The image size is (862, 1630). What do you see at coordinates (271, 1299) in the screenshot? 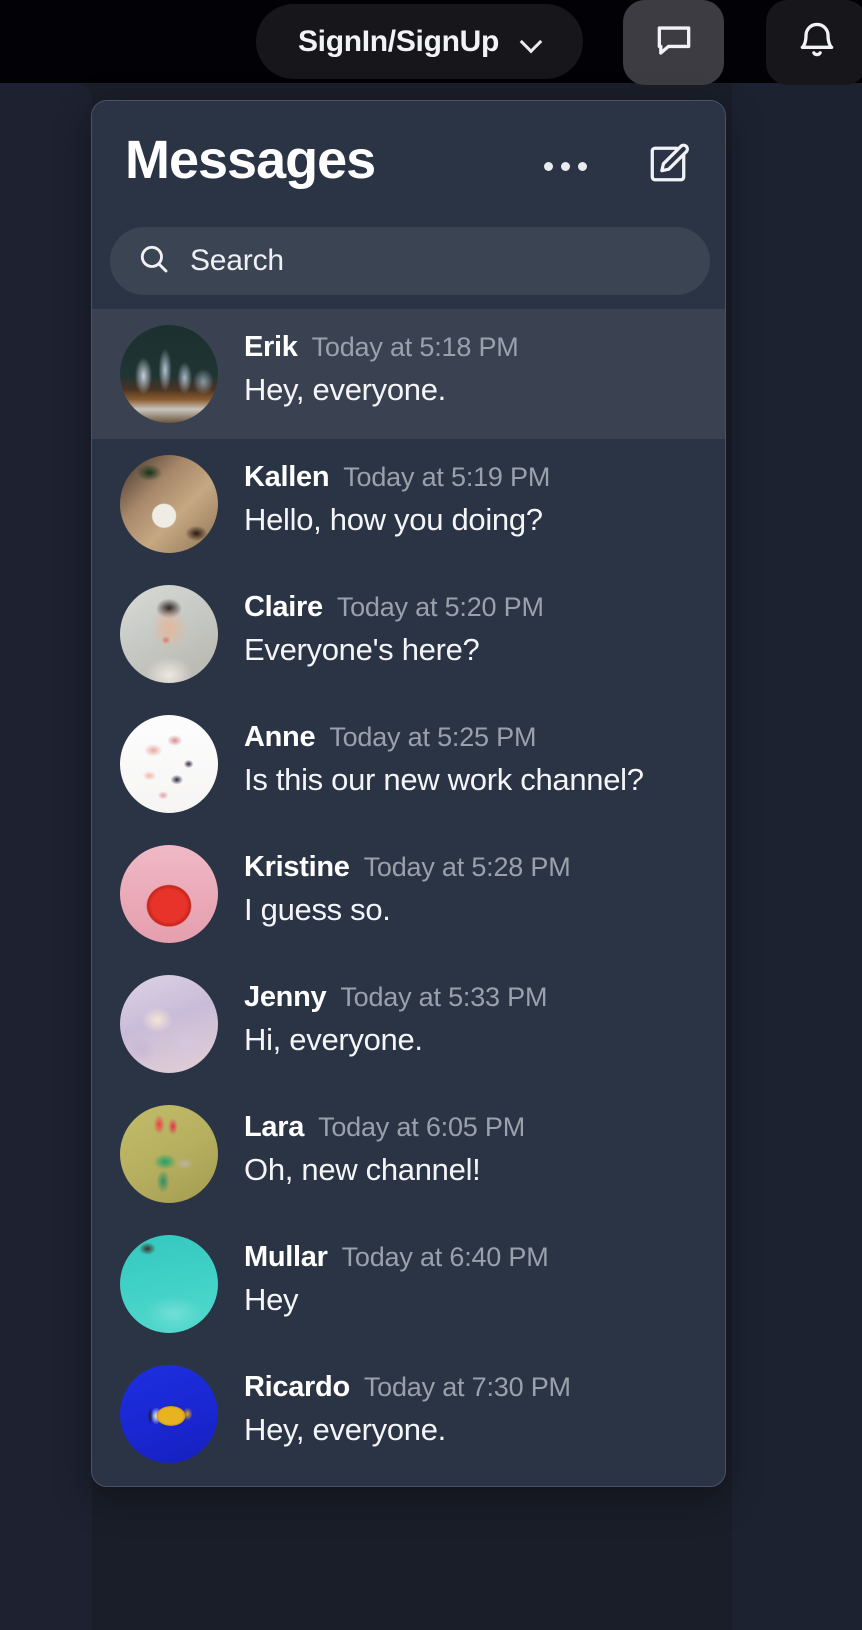
I see `message-preview-text: Hey` at bounding box center [271, 1299].